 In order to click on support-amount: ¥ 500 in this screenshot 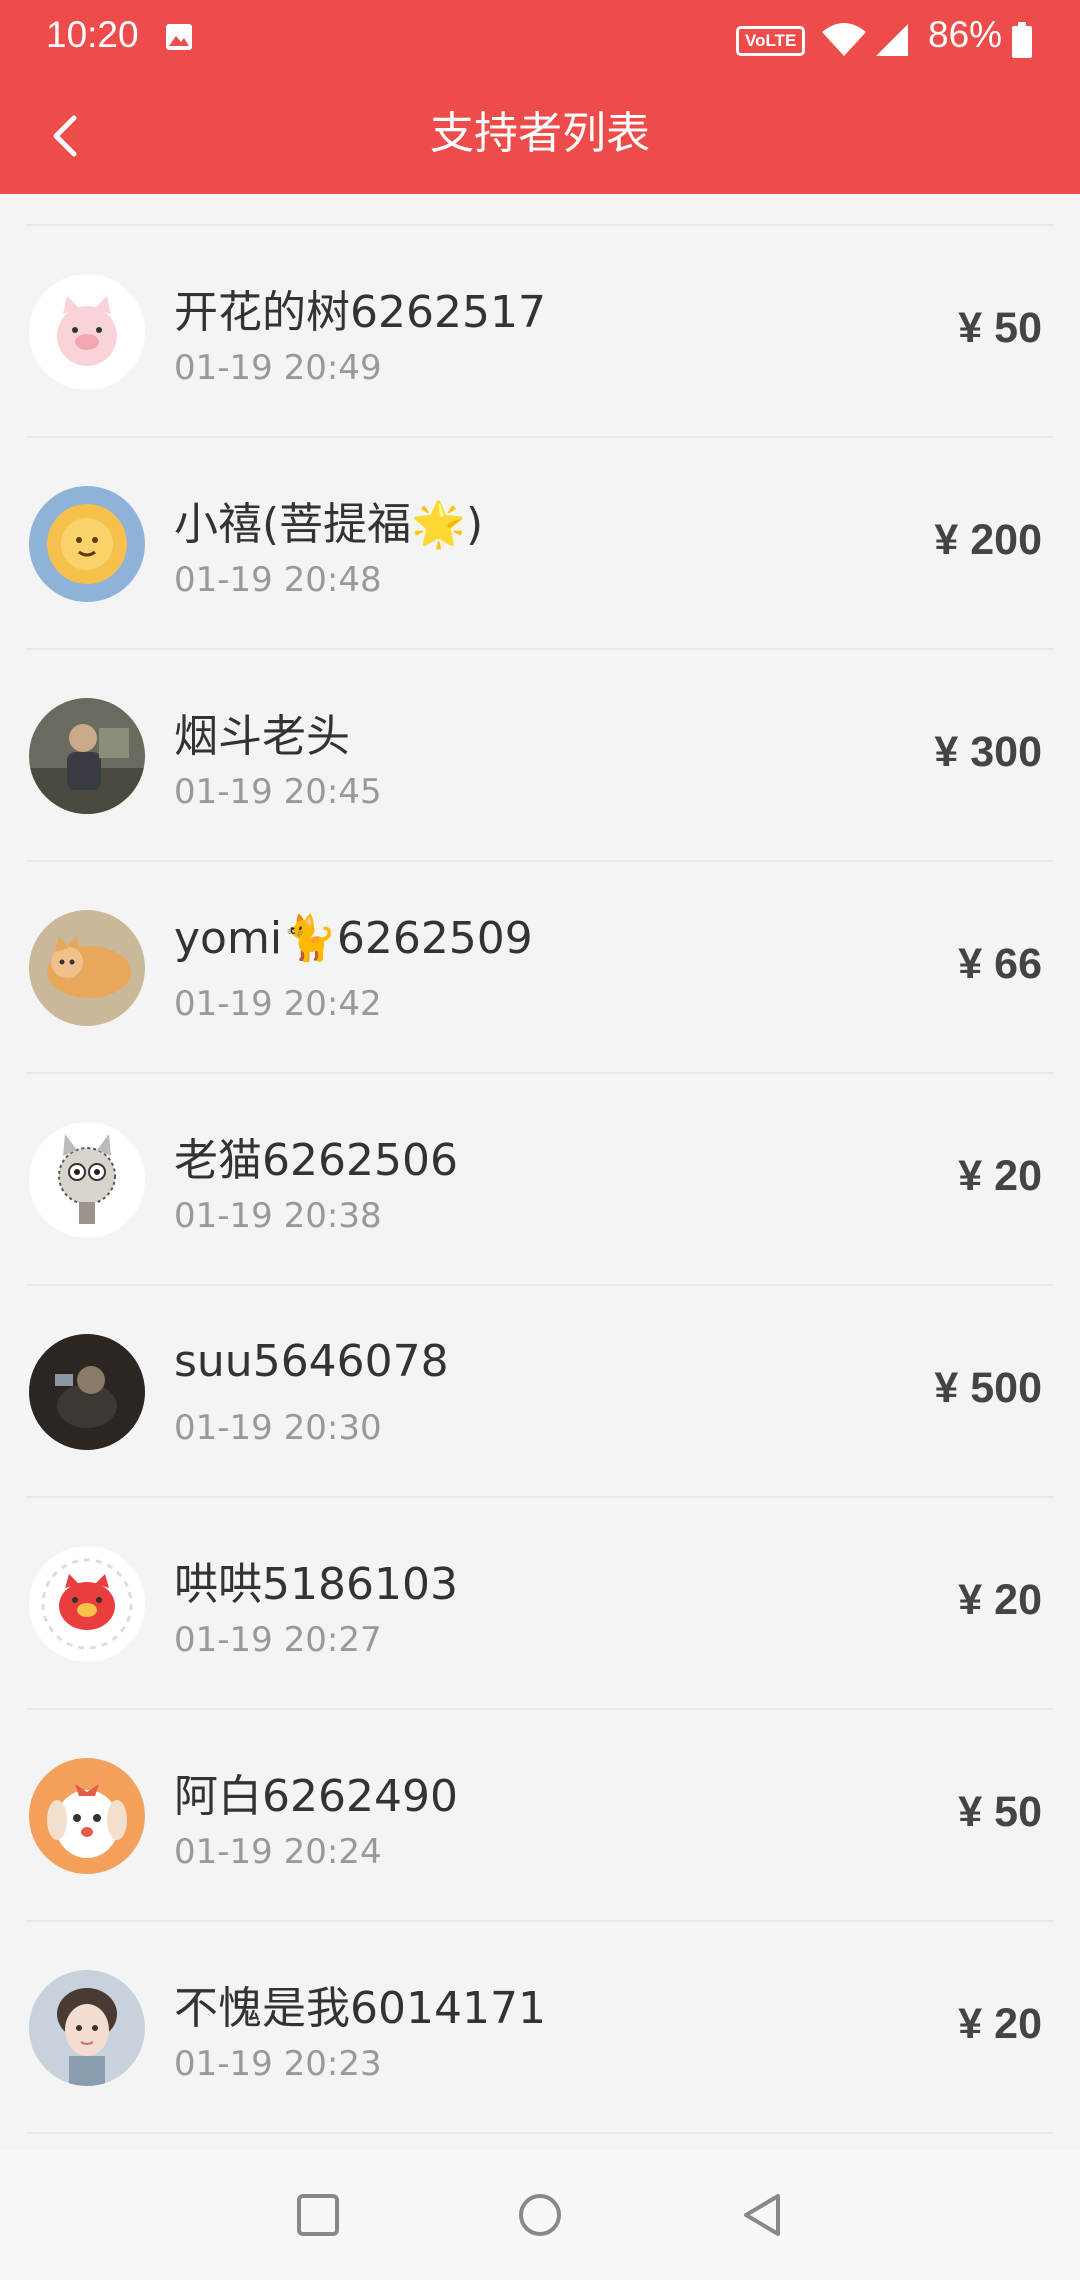, I will do `click(988, 1388)`.